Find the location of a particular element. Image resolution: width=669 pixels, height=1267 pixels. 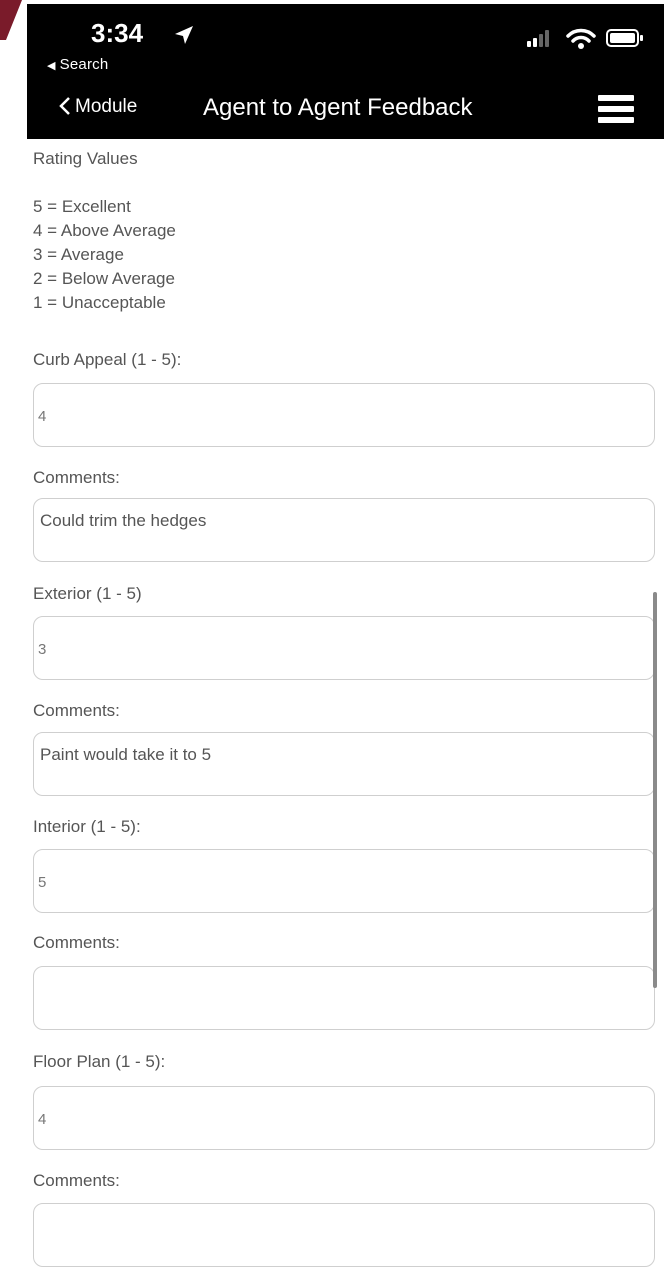

exterior-comments-field: Paint would take it to 5 is located at coordinates (344, 764).